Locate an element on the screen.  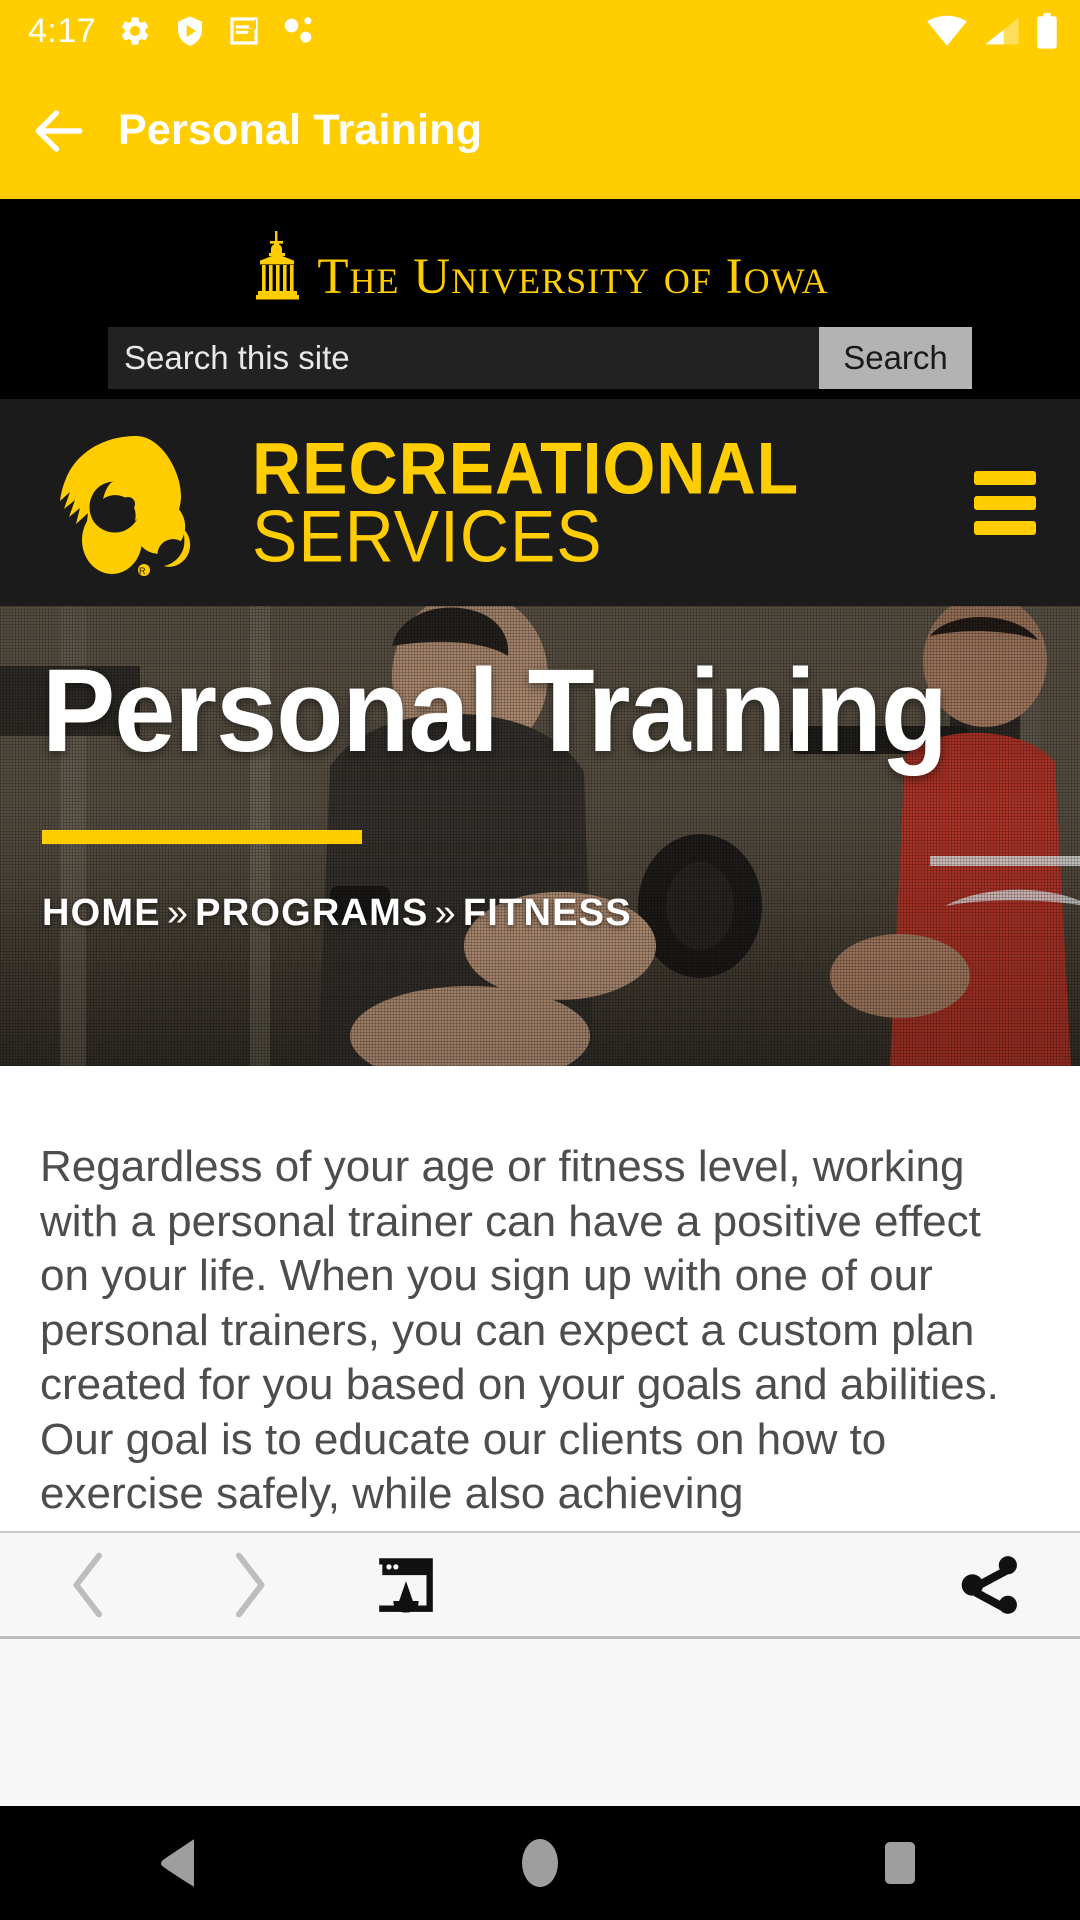
hero-content: Personal Training HOME» PROGRAMS» FITNESS is located at coordinates (561, 793).